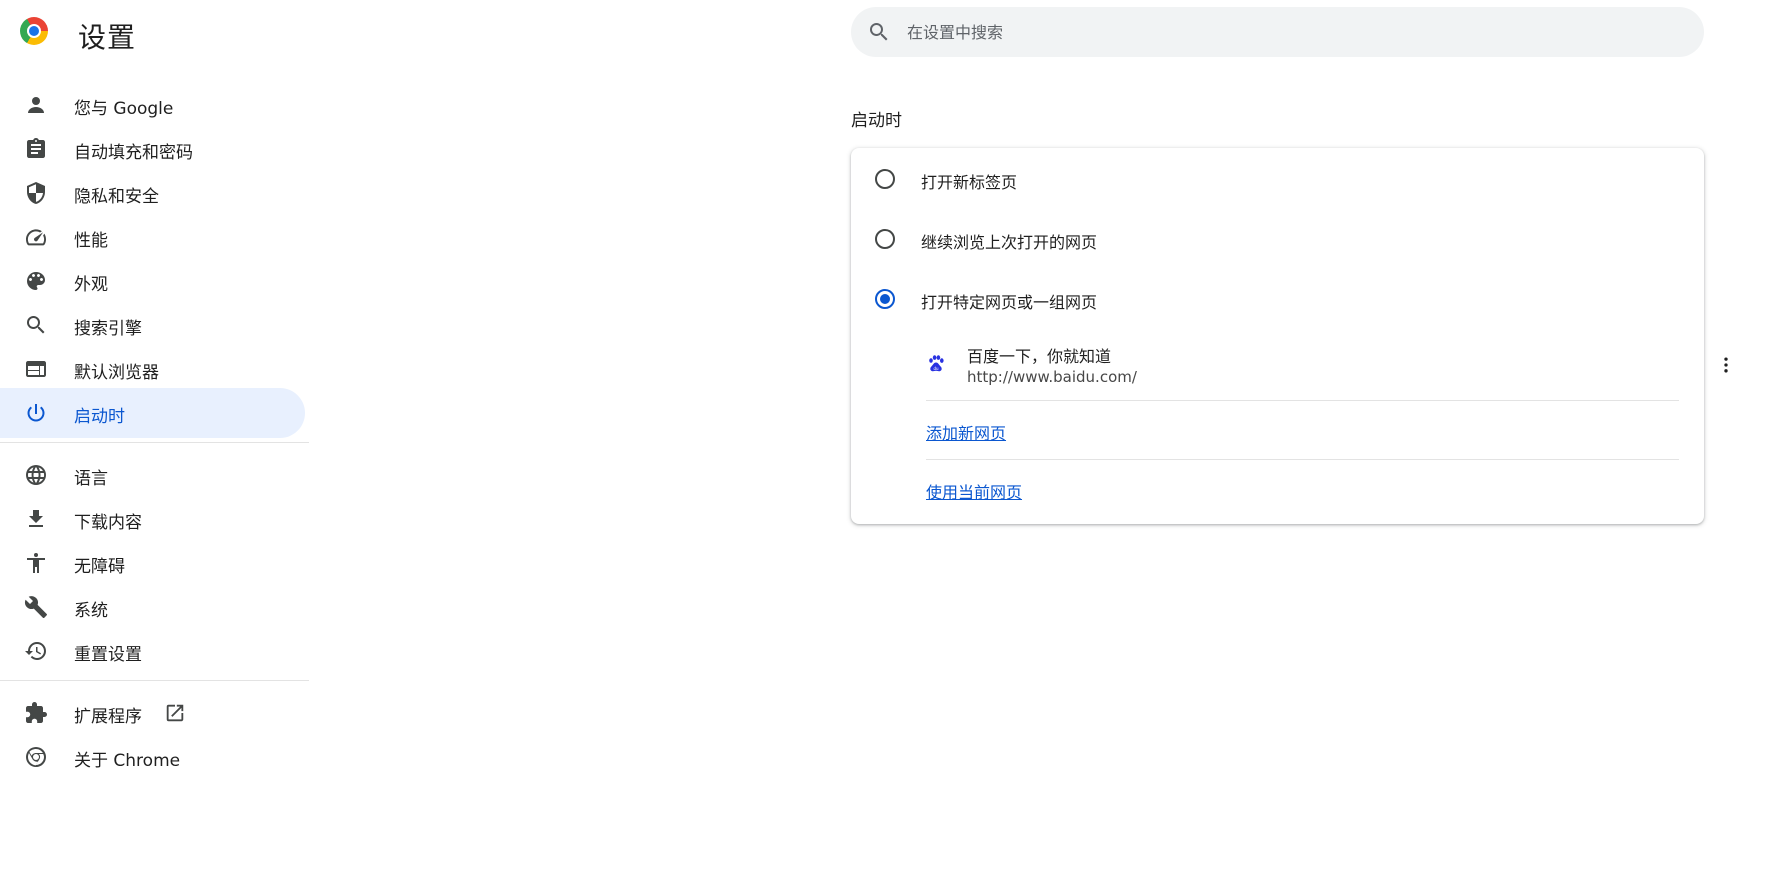 This screenshot has height=896, width=1786. Describe the element at coordinates (152, 475) in the screenshot. I see `sidebar-item-languages: 语言` at that location.